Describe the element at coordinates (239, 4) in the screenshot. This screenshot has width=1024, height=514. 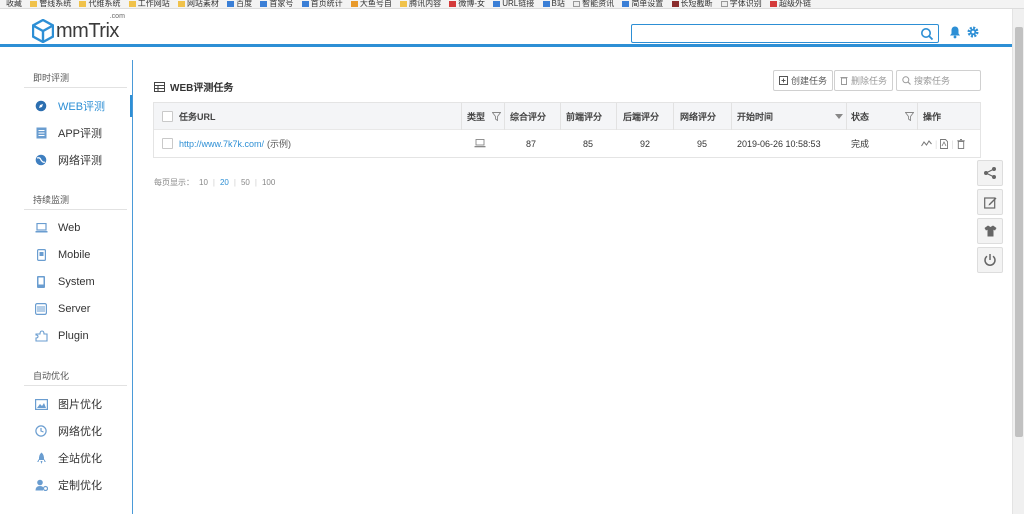
I see `bookmark-item: 百度` at that location.